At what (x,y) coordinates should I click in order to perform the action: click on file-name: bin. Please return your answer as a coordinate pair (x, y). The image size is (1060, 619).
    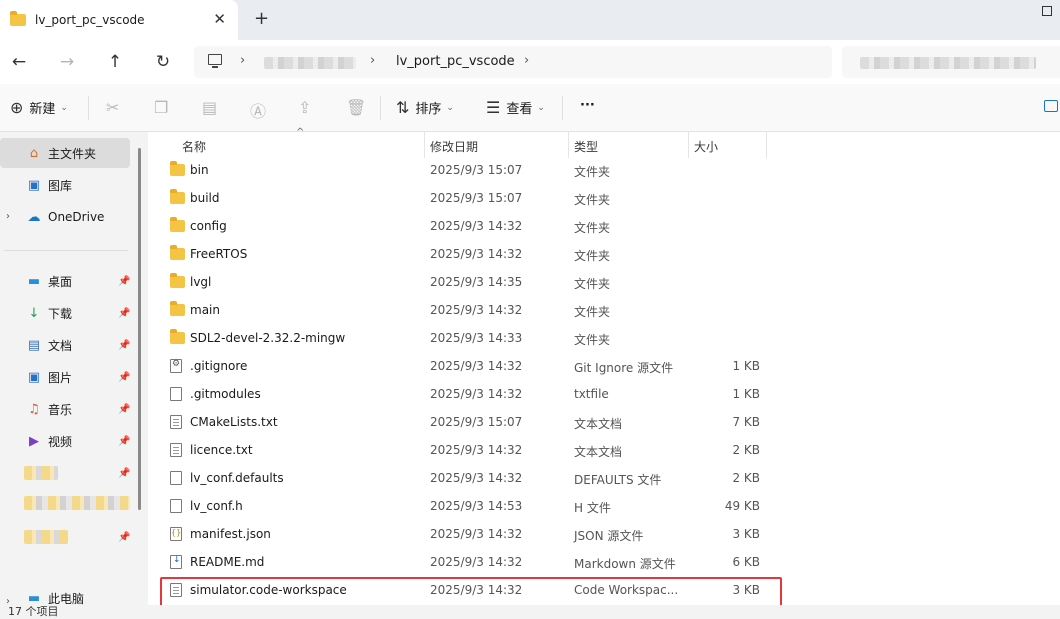
    Looking at the image, I should click on (199, 170).